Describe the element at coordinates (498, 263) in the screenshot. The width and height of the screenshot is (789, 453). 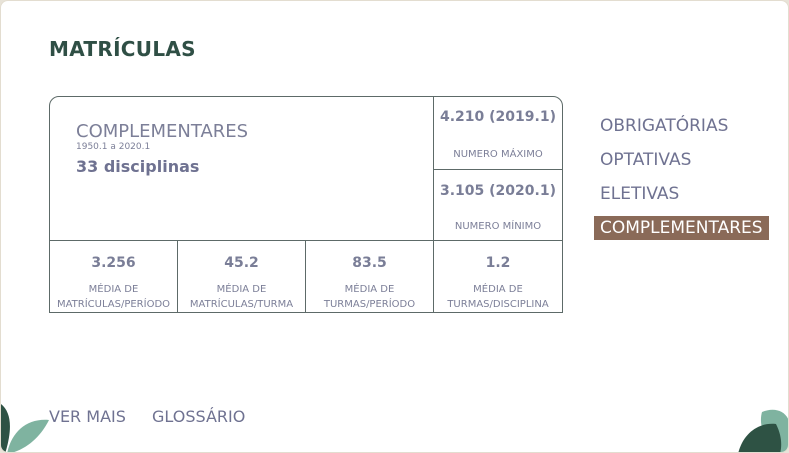
I see `stat-value: 1.2` at that location.